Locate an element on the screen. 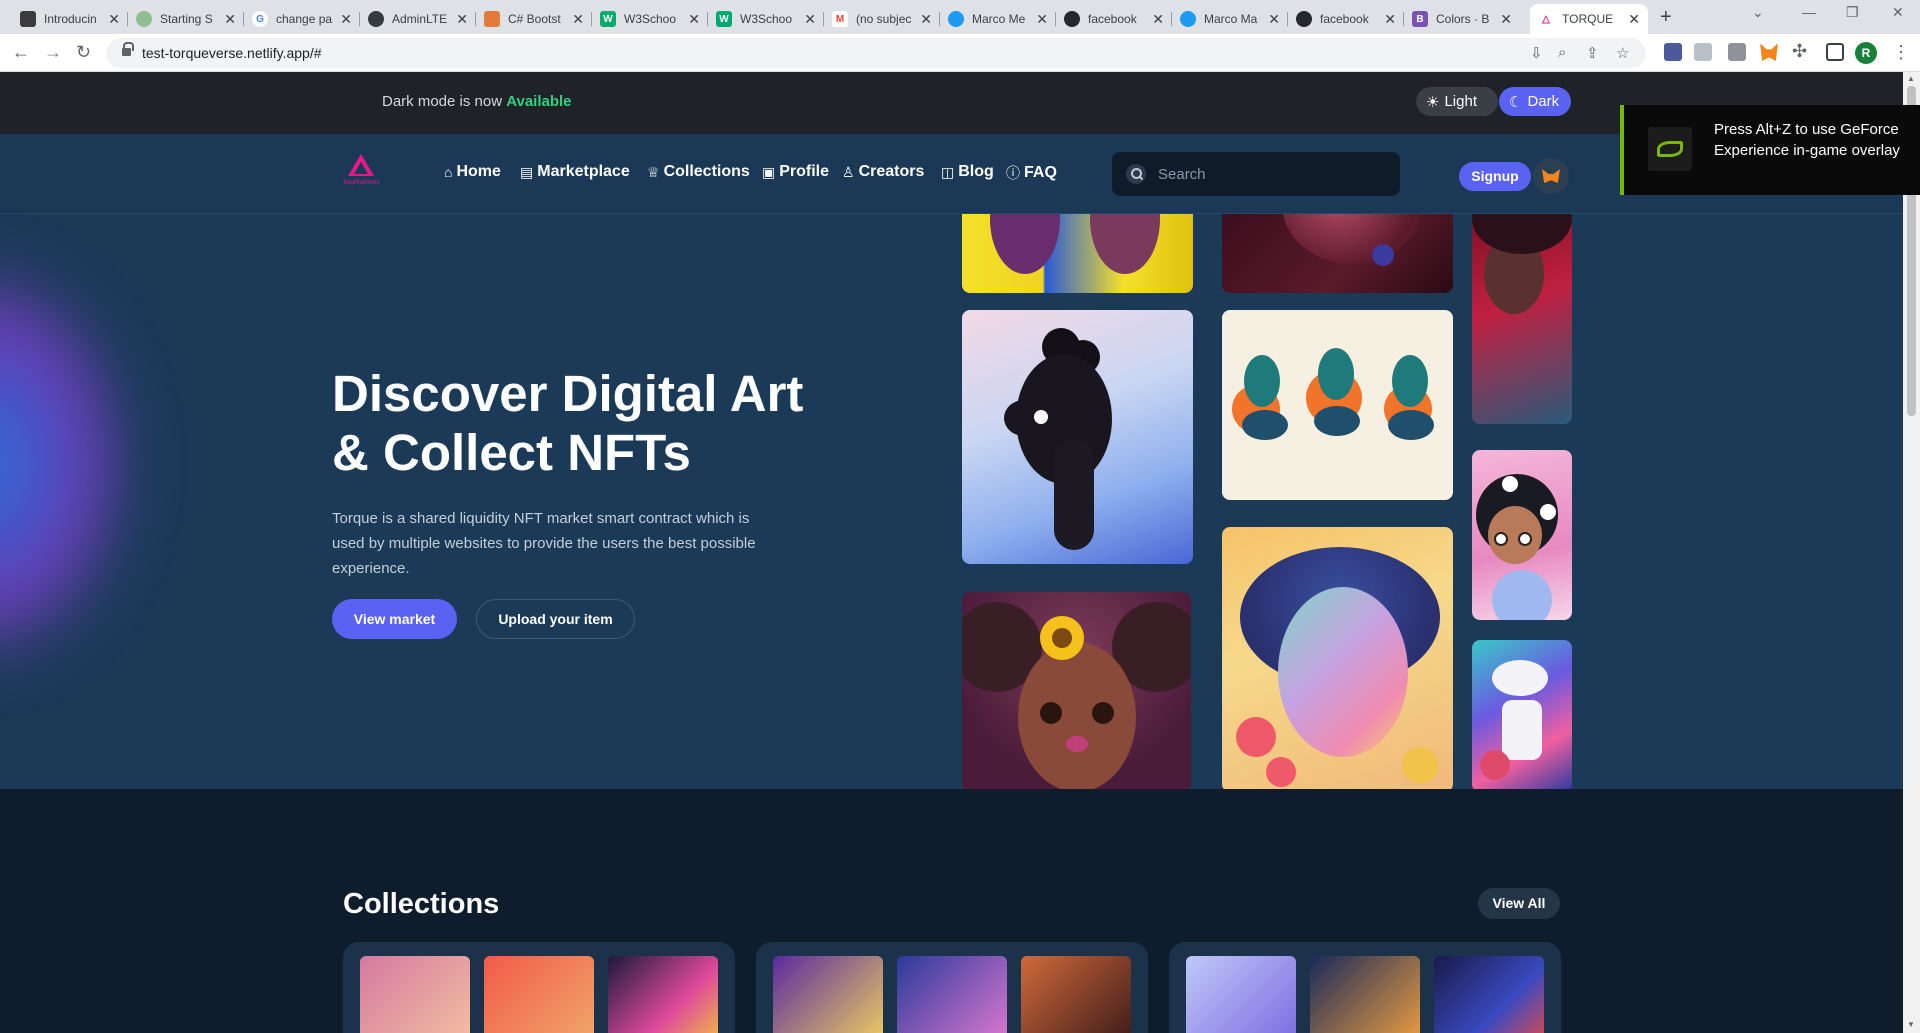 The width and height of the screenshot is (1920, 1033). view-market-button: View market is located at coordinates (394, 619).